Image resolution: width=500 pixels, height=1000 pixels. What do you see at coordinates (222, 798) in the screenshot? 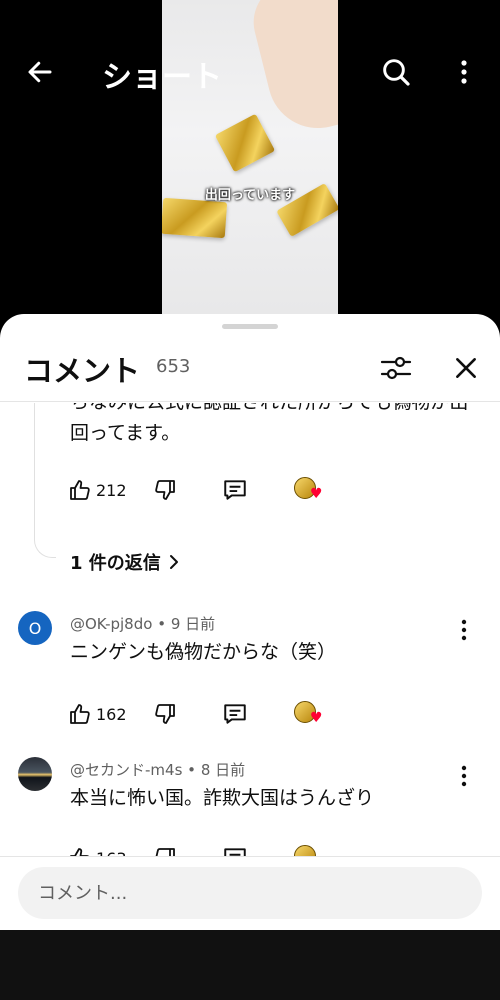
I see `comment-text: 本当に怖い国。詐欺大国はうんざり` at bounding box center [222, 798].